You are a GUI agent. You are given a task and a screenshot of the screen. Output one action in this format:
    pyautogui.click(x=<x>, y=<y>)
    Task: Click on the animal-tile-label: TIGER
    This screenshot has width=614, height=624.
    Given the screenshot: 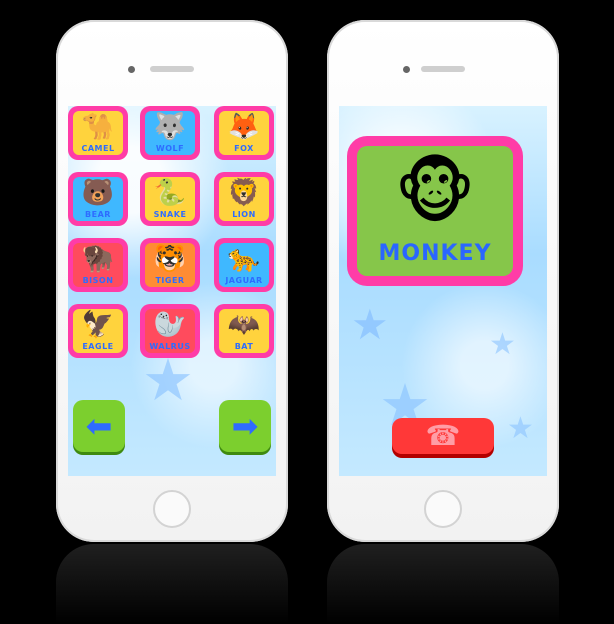 What is the action you would take?
    pyautogui.click(x=170, y=280)
    